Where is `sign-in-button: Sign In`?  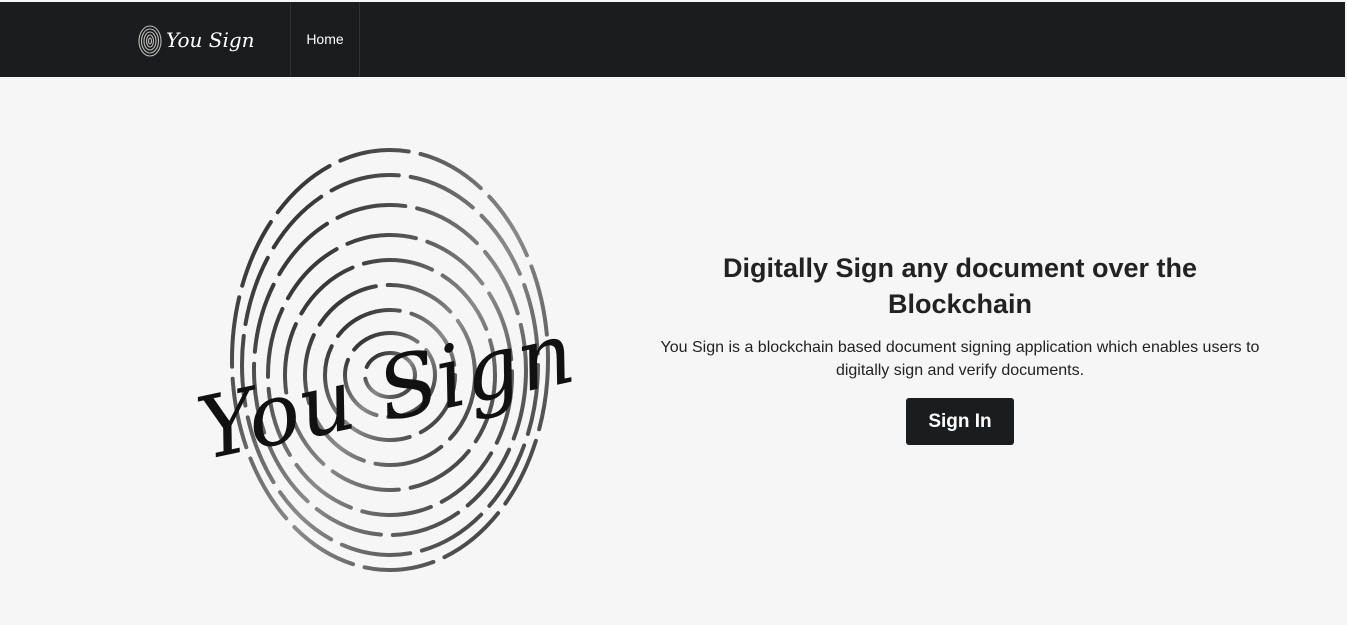 sign-in-button: Sign In is located at coordinates (960, 421).